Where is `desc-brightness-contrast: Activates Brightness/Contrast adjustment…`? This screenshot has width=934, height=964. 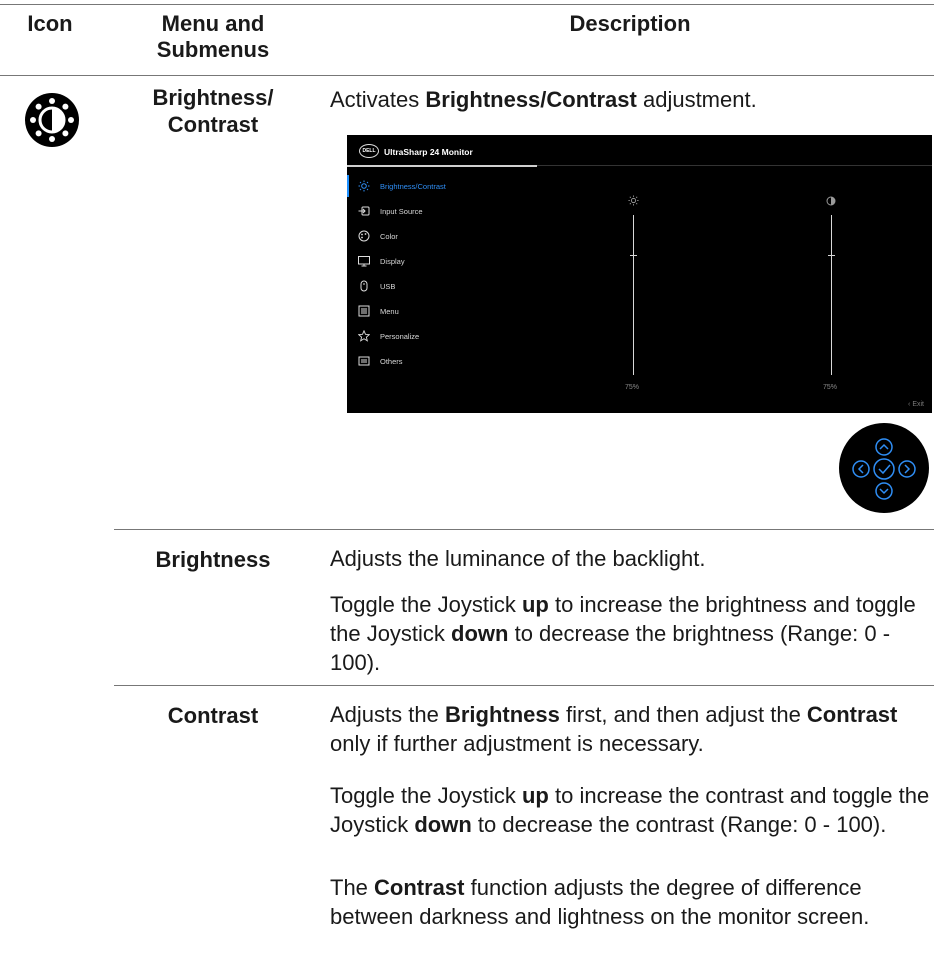 desc-brightness-contrast: Activates Brightness/Contrast adjustment… is located at coordinates (543, 99).